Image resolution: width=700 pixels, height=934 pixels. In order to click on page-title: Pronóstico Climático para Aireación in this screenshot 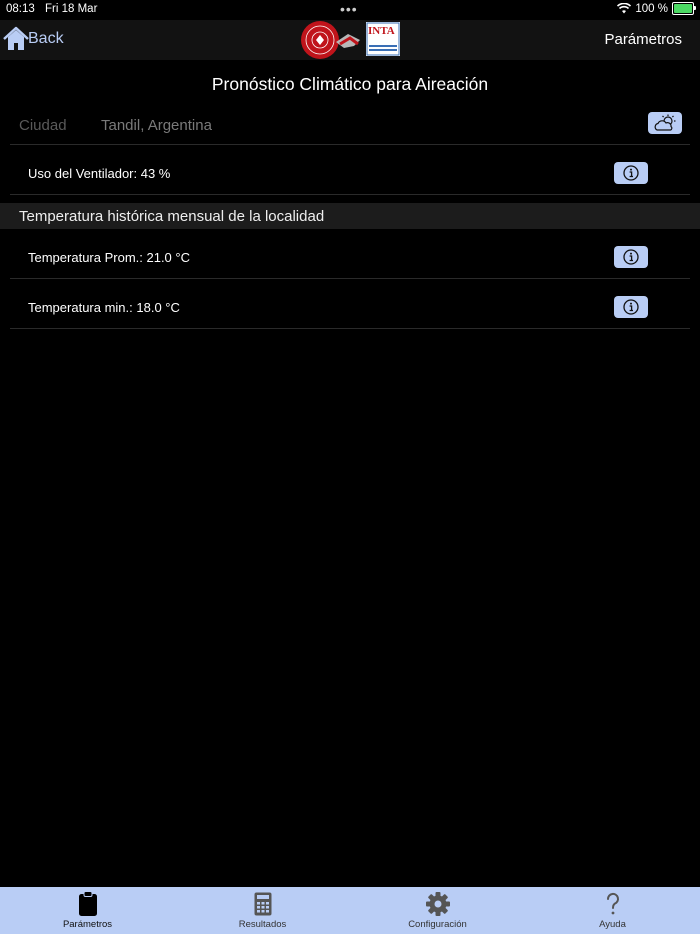, I will do `click(350, 84)`.